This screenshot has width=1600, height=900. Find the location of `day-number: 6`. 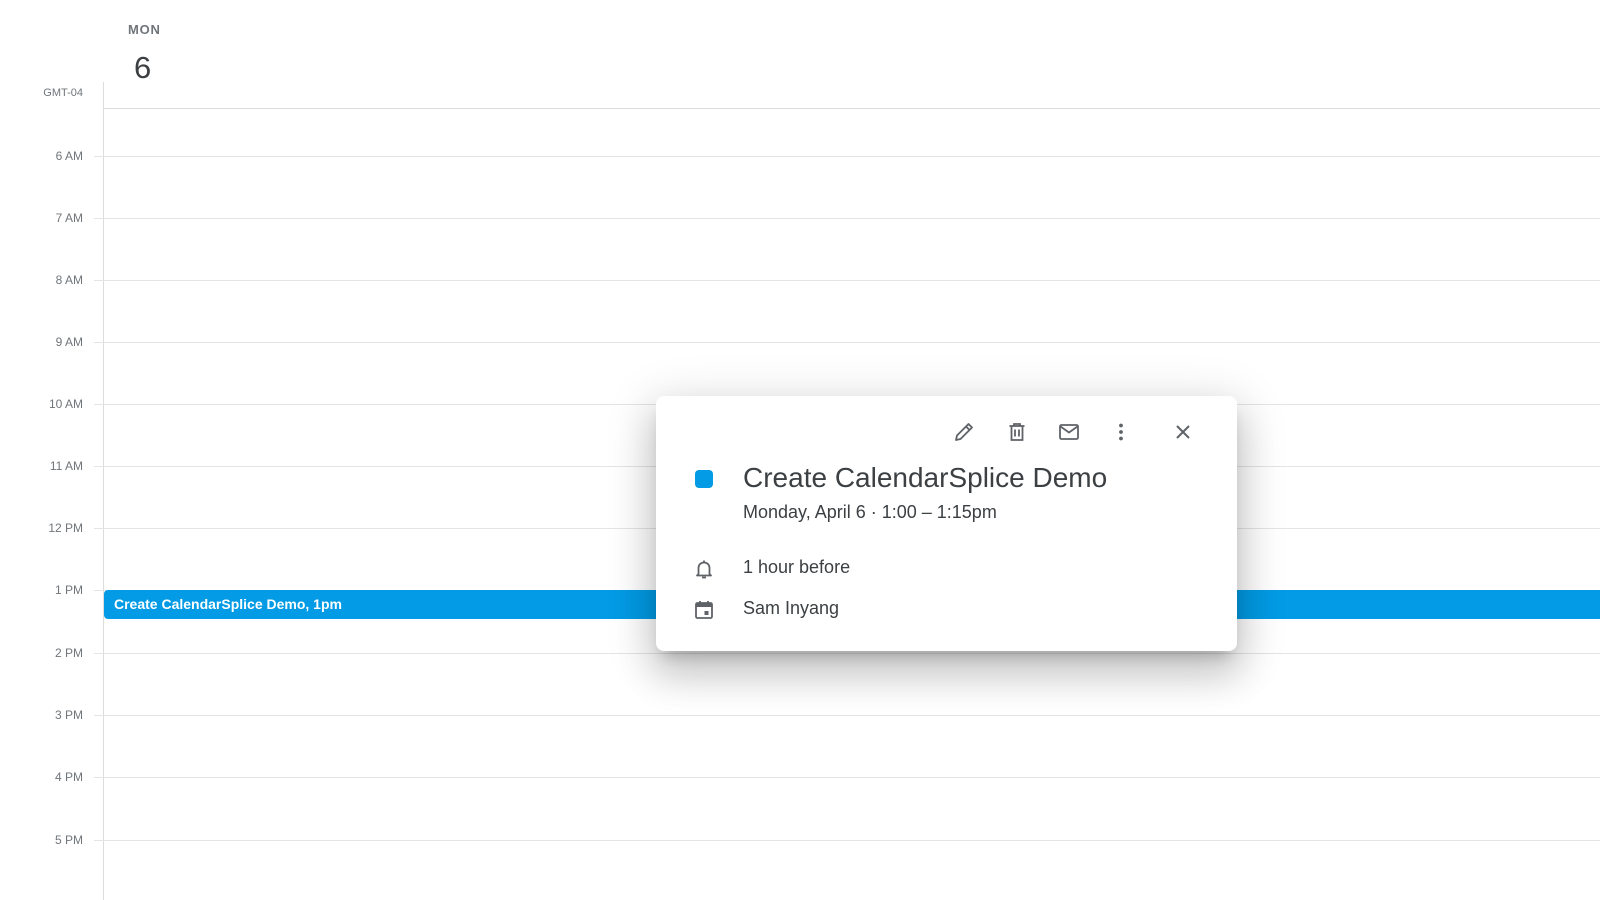

day-number: 6 is located at coordinates (142, 68).